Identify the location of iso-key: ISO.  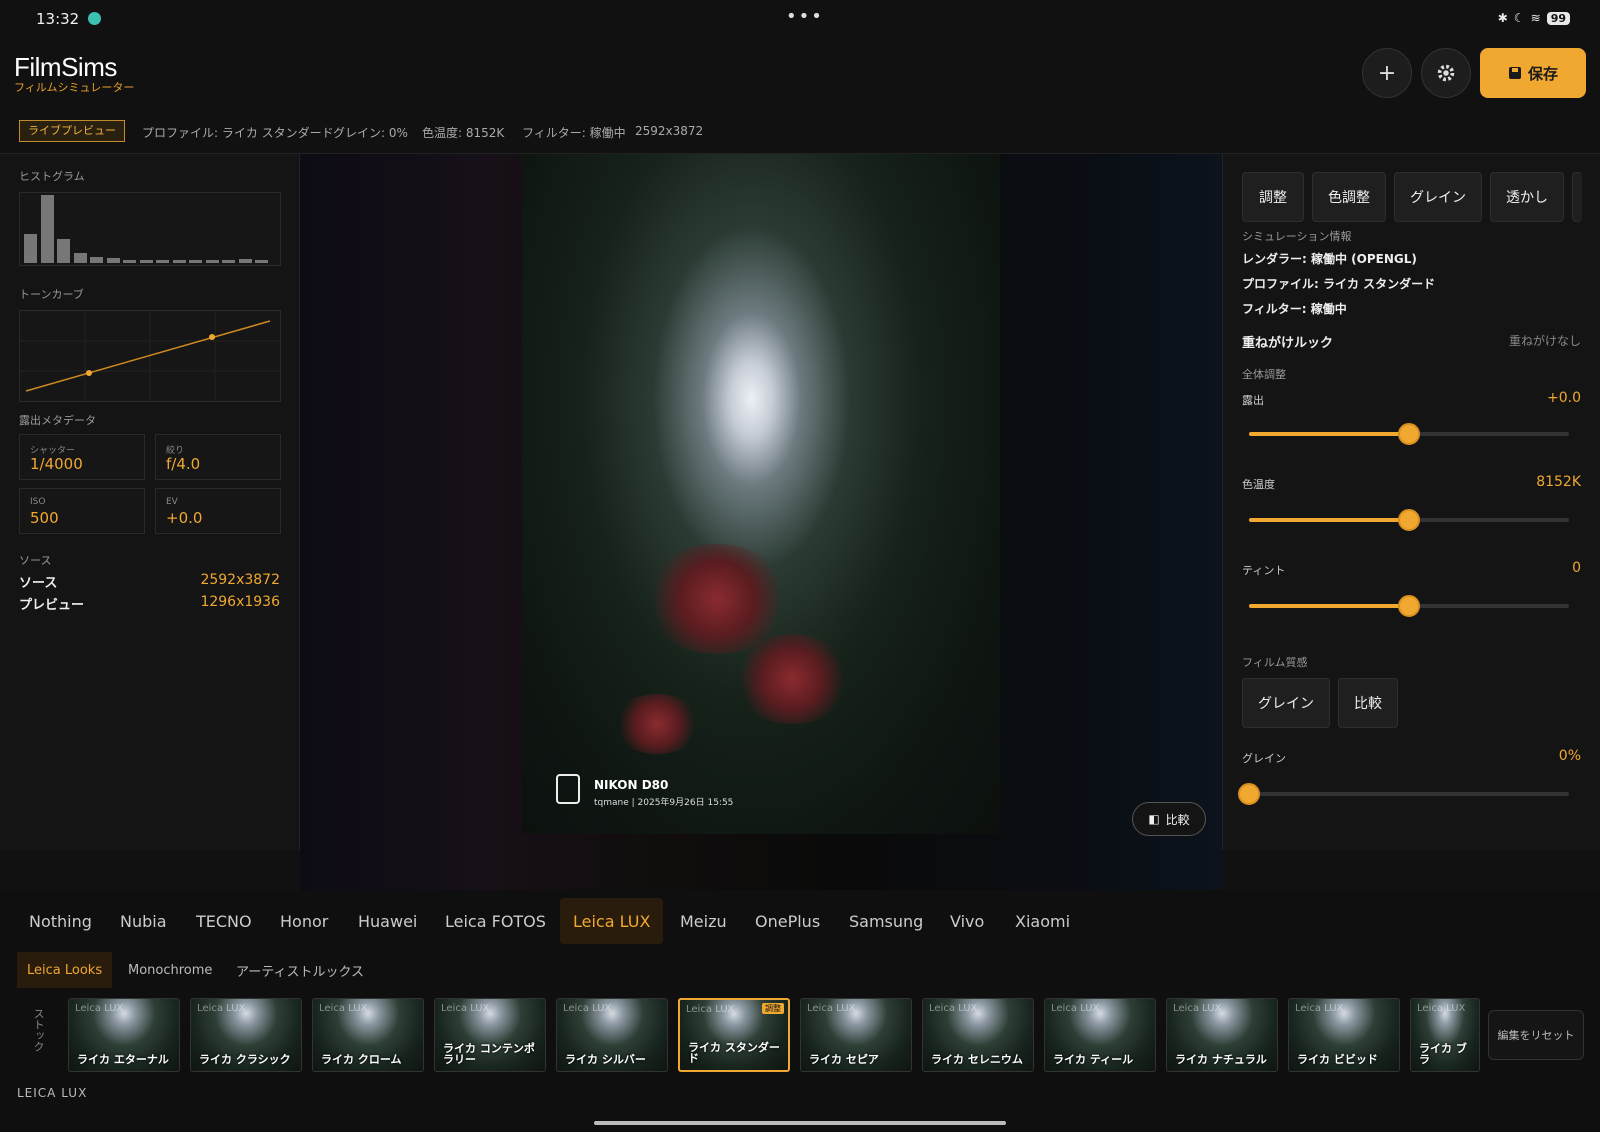
(38, 502).